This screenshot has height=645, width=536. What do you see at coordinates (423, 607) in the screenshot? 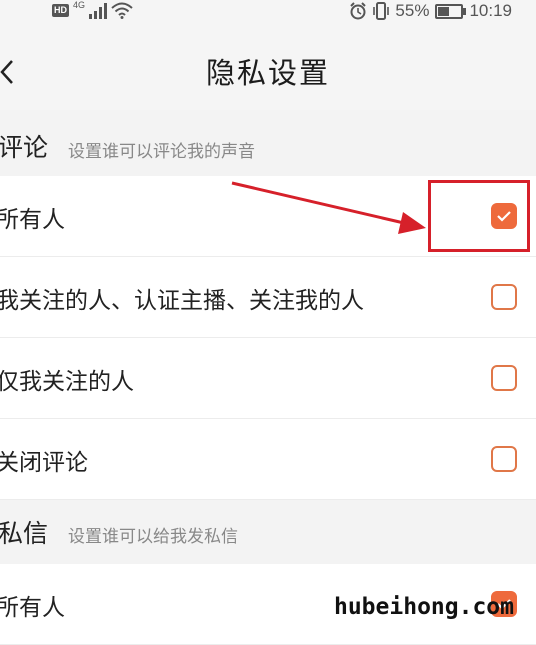
I see `watermark: hubeihong.com` at bounding box center [423, 607].